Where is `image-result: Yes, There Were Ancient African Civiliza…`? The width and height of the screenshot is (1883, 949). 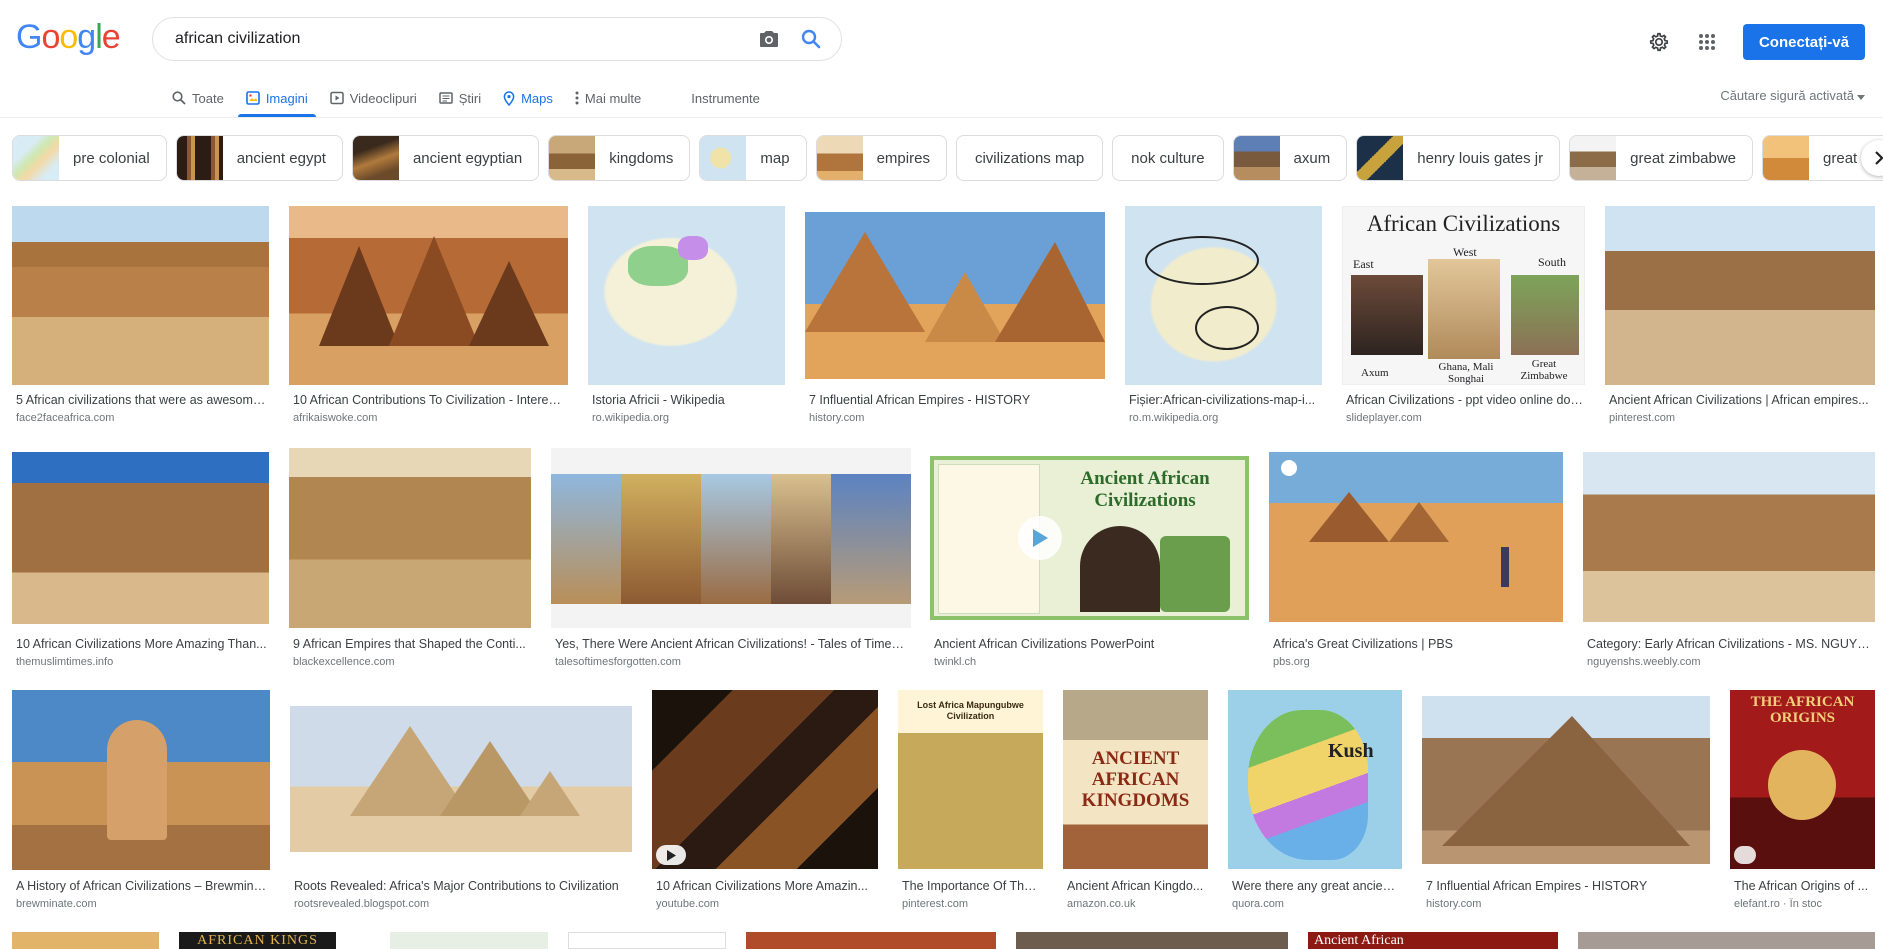
image-result: Yes, There Were Ancient African Civiliza… is located at coordinates (731, 558).